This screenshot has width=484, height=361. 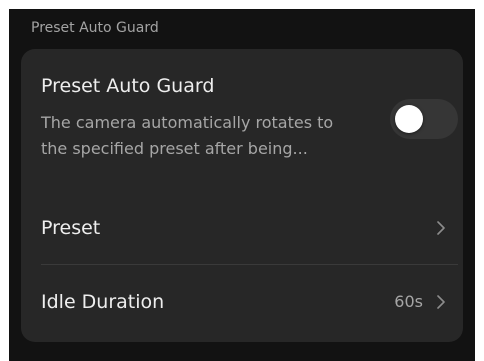 I want to click on idle-duration-label: Idle Duration, so click(x=103, y=302).